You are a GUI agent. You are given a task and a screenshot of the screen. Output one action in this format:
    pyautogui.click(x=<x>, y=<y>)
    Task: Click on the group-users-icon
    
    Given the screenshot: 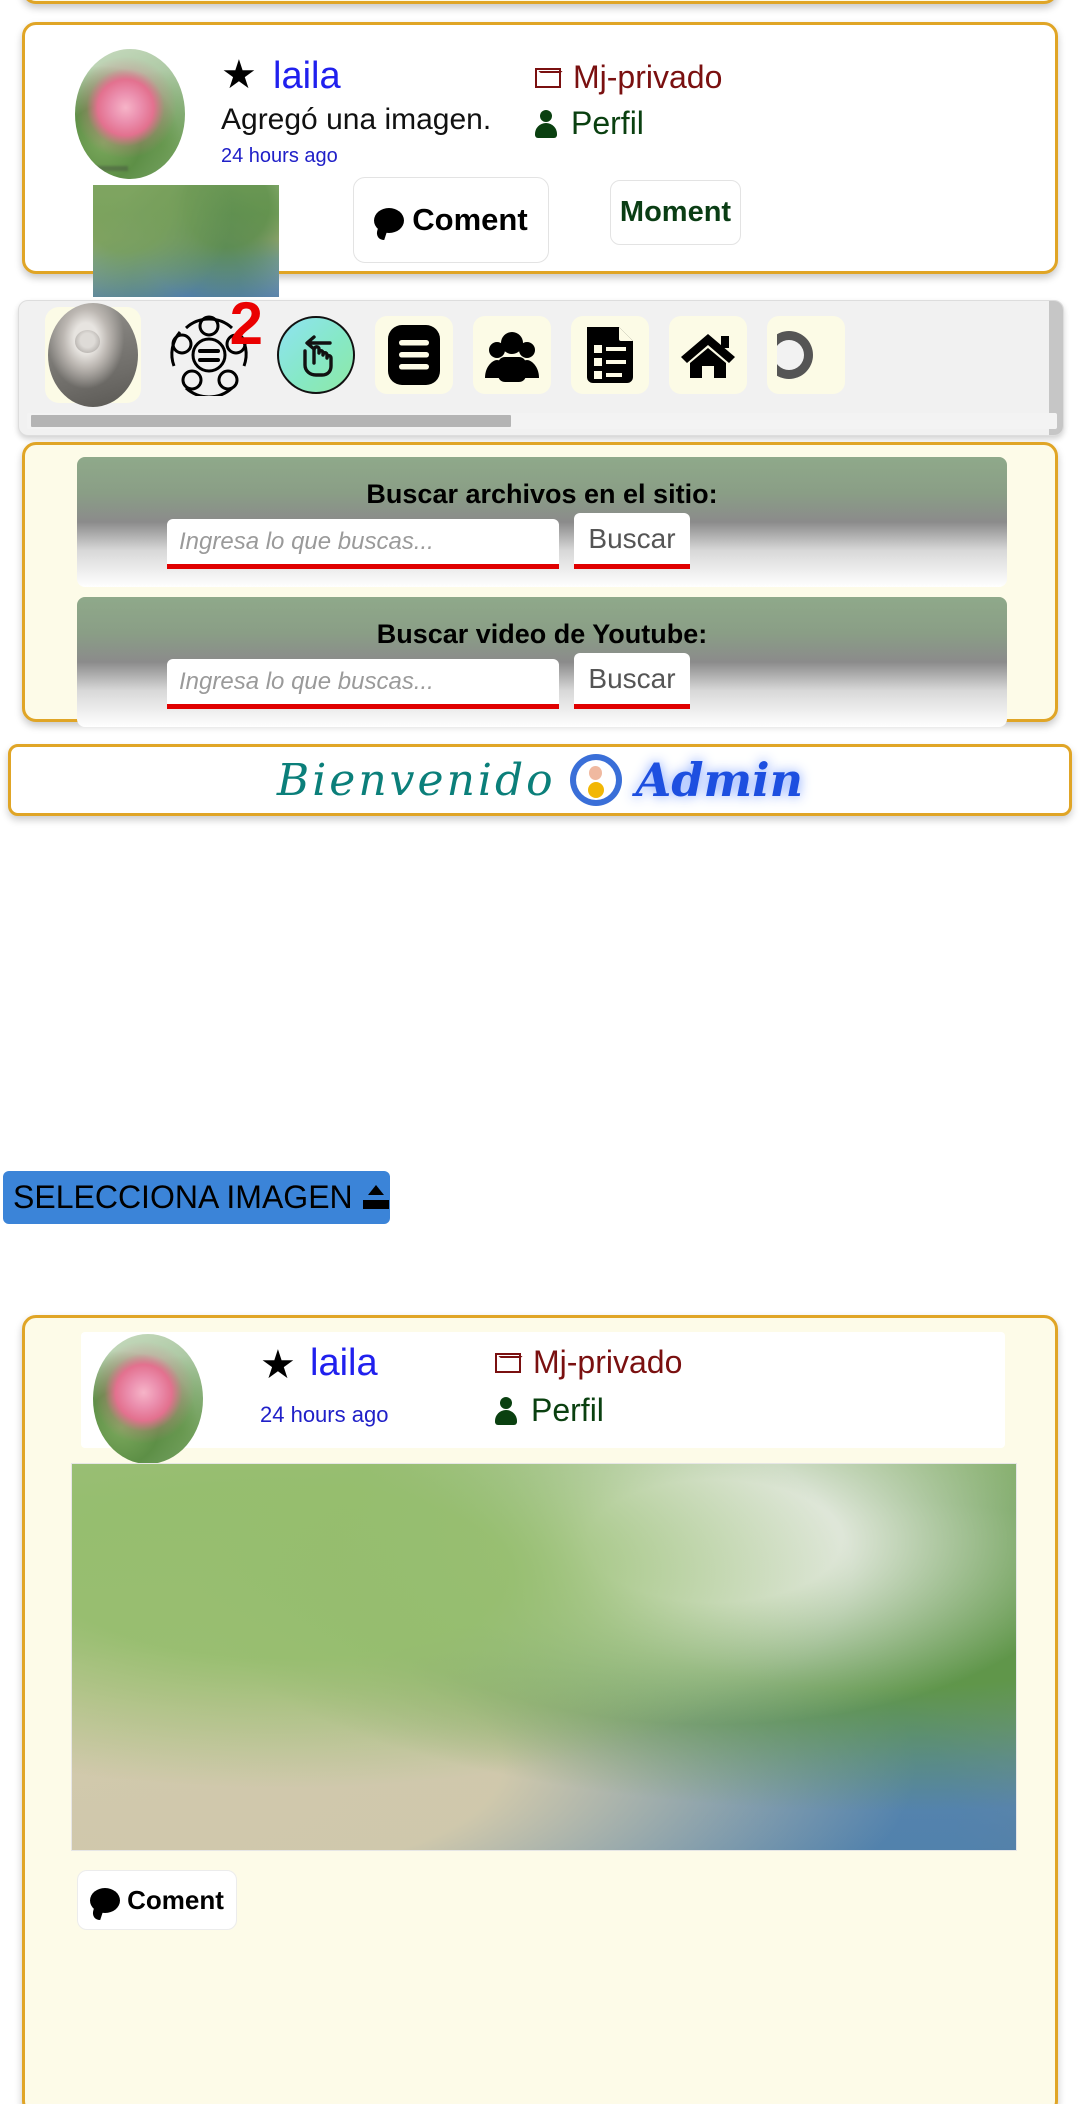 What is the action you would take?
    pyautogui.click(x=512, y=357)
    